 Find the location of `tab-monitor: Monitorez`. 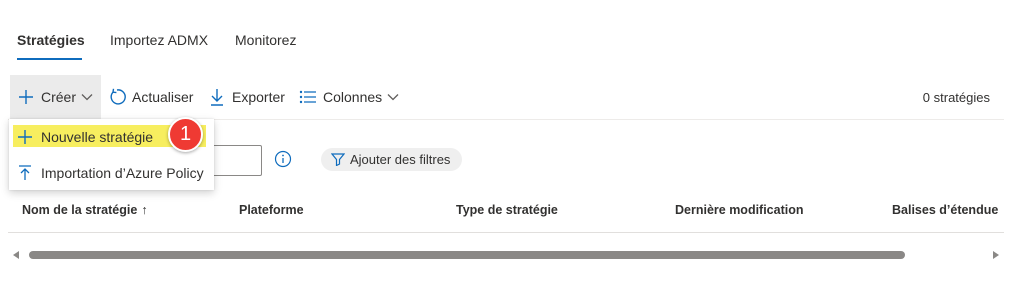

tab-monitor: Monitorez is located at coordinates (265, 40).